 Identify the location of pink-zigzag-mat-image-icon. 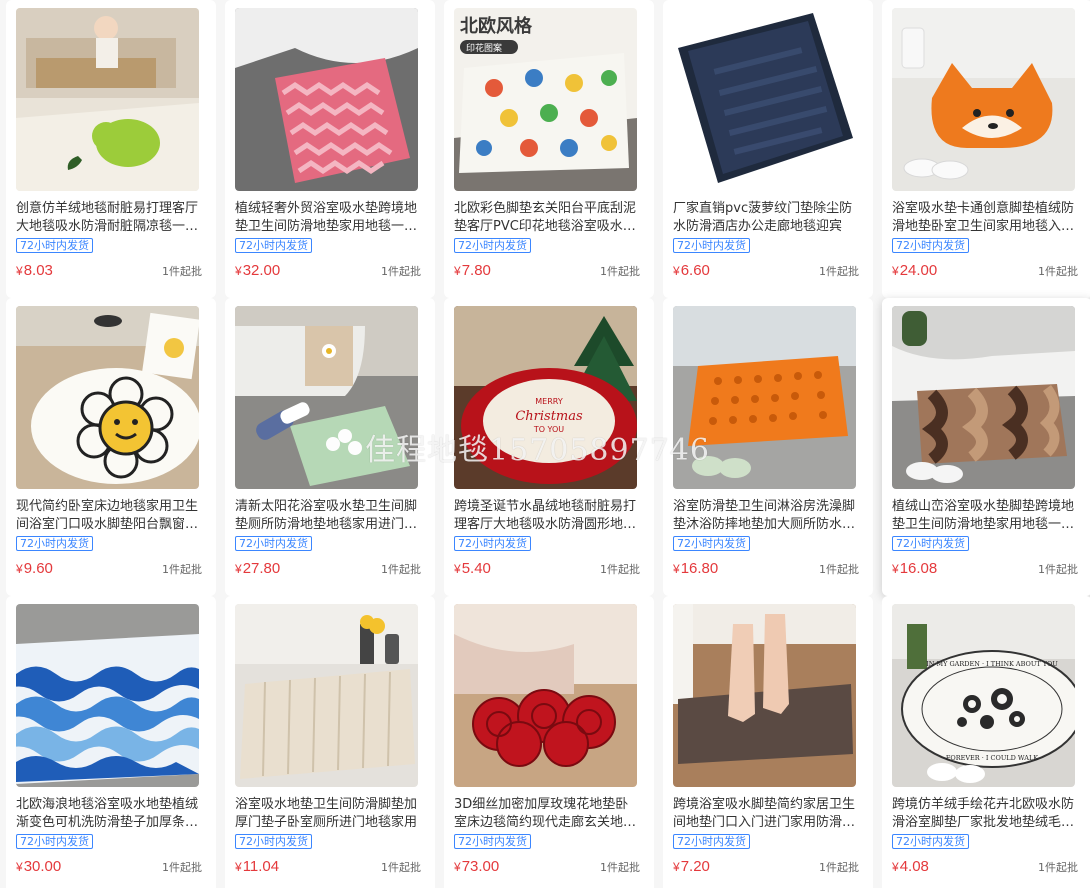
(326, 99).